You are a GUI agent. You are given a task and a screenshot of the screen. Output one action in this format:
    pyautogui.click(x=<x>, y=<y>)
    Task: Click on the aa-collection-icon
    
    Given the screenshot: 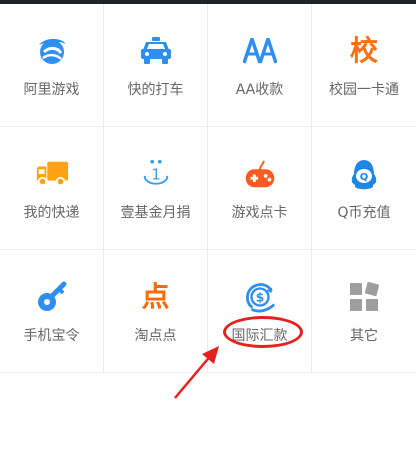 What is the action you would take?
    pyautogui.click(x=259, y=51)
    